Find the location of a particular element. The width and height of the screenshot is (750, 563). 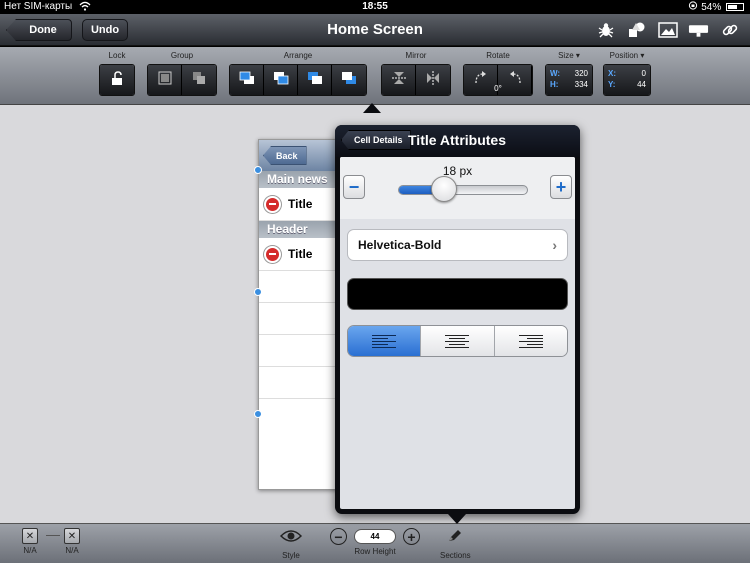

height-axis-label: H: is located at coordinates (554, 84).